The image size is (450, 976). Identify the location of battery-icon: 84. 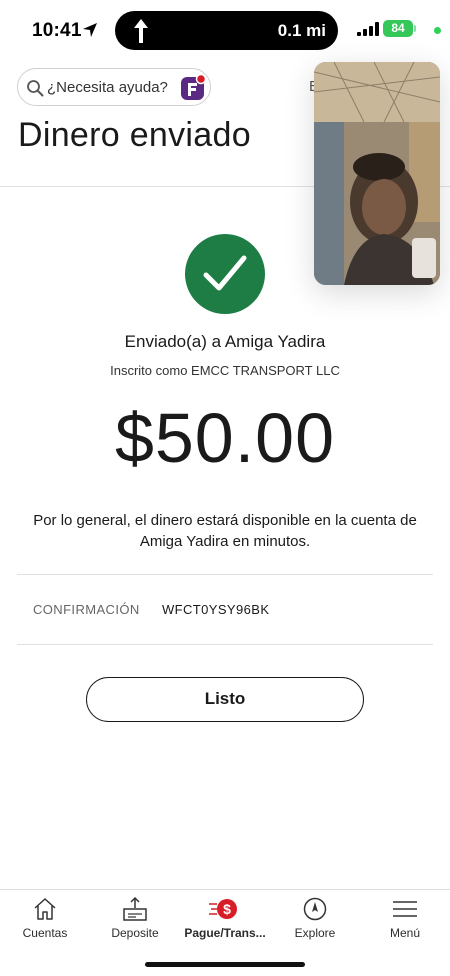
(398, 28).